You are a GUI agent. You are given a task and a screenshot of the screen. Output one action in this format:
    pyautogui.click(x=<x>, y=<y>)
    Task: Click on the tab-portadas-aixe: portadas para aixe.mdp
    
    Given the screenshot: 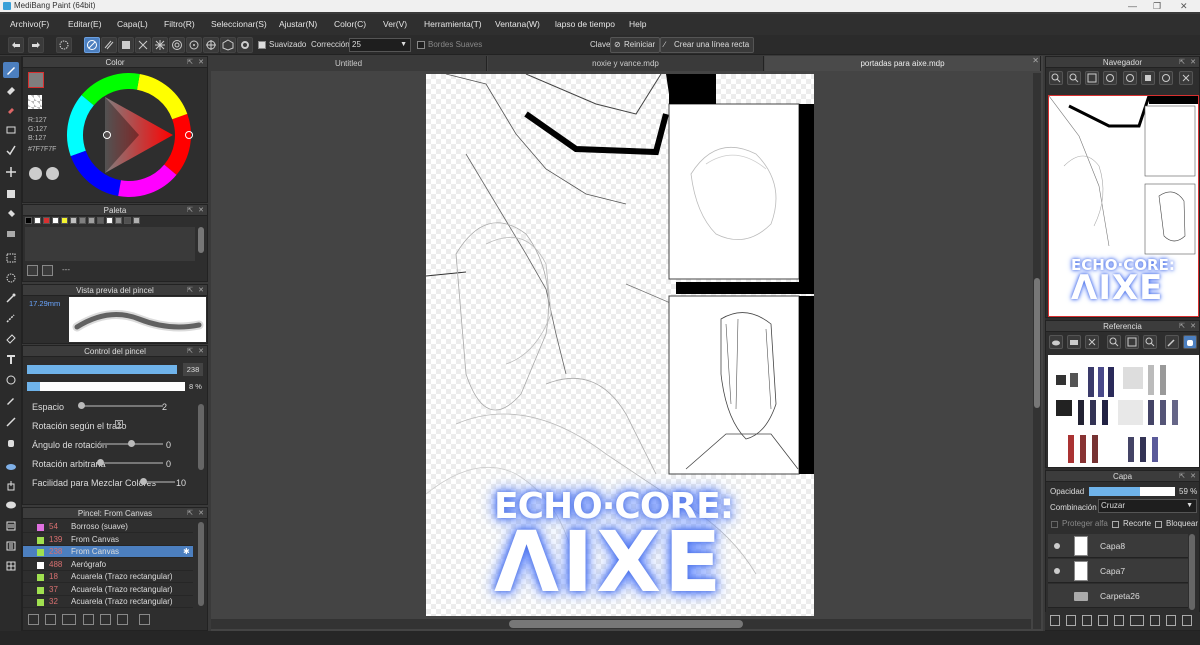 What is the action you would take?
    pyautogui.click(x=903, y=63)
    